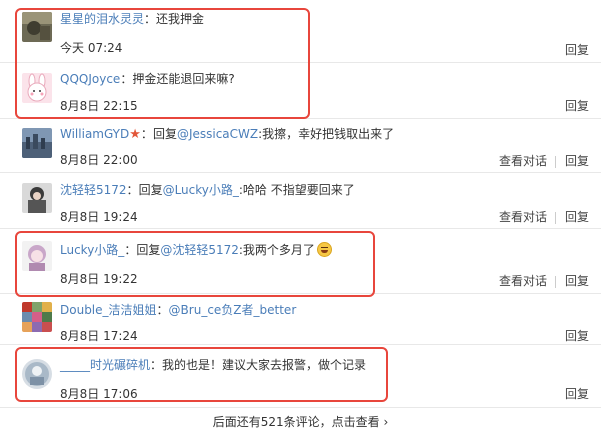 The width and height of the screenshot is (601, 436). What do you see at coordinates (183, 79) in the screenshot?
I see `comment-text: 押金还能退回来嘛?` at bounding box center [183, 79].